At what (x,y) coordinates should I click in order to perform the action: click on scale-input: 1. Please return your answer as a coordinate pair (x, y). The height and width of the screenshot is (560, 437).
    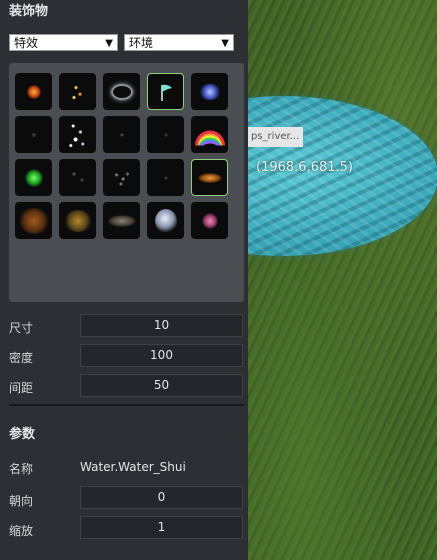
    Looking at the image, I should click on (161, 527).